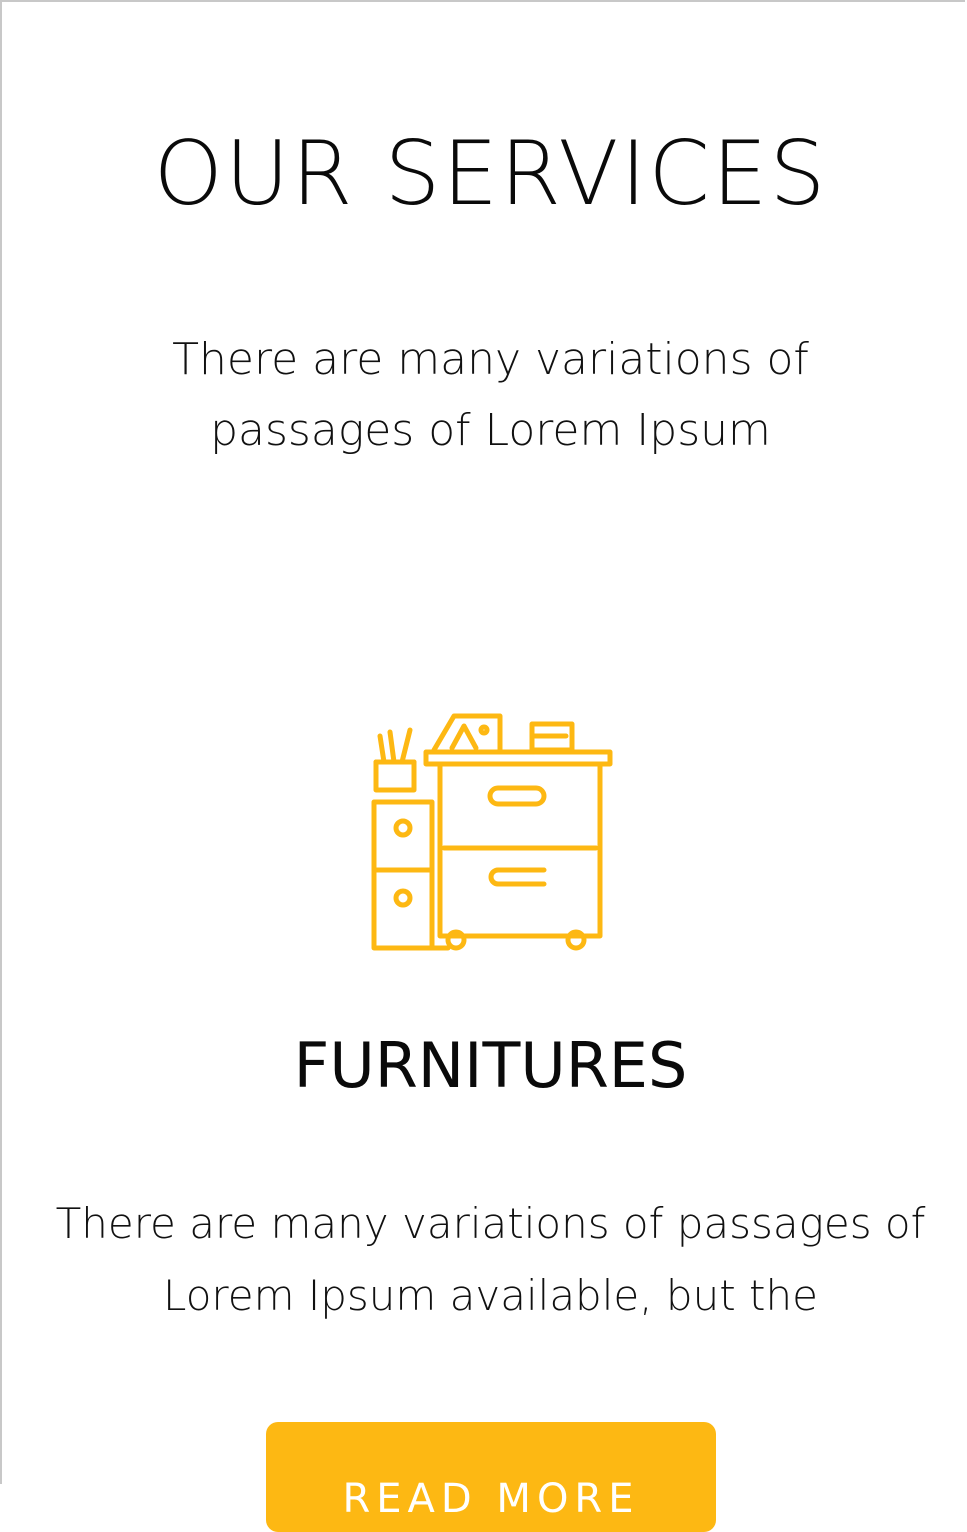 The width and height of the screenshot is (967, 1532). Describe the element at coordinates (490, 173) in the screenshot. I see `section-title: OUR SERVICES` at that location.